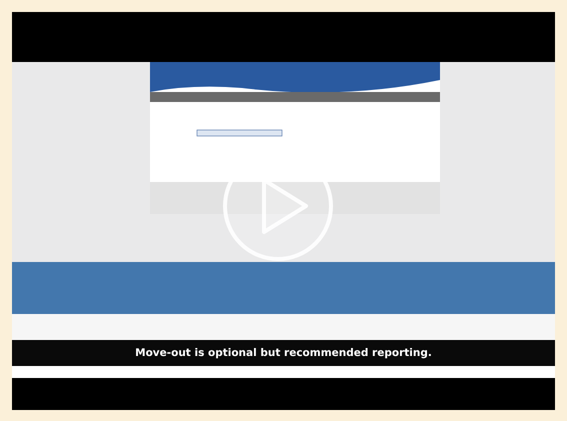  Describe the element at coordinates (283, 353) in the screenshot. I see `video-caption: Move-out is optional but recommended reporting.` at that location.